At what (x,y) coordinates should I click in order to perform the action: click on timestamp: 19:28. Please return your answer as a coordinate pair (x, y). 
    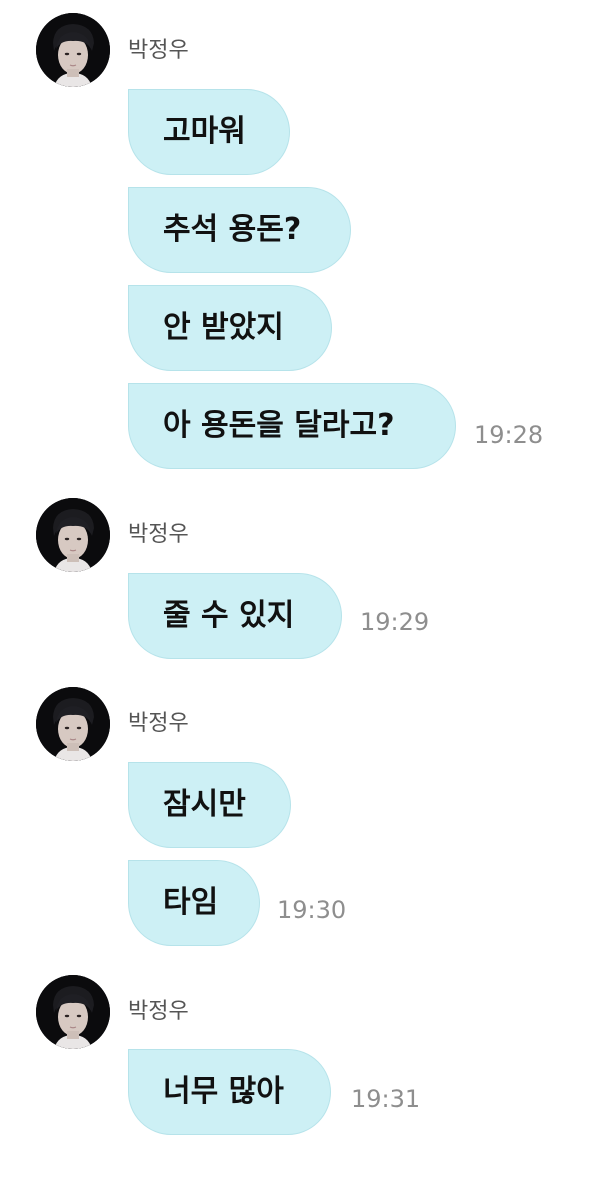
    Looking at the image, I should click on (509, 435).